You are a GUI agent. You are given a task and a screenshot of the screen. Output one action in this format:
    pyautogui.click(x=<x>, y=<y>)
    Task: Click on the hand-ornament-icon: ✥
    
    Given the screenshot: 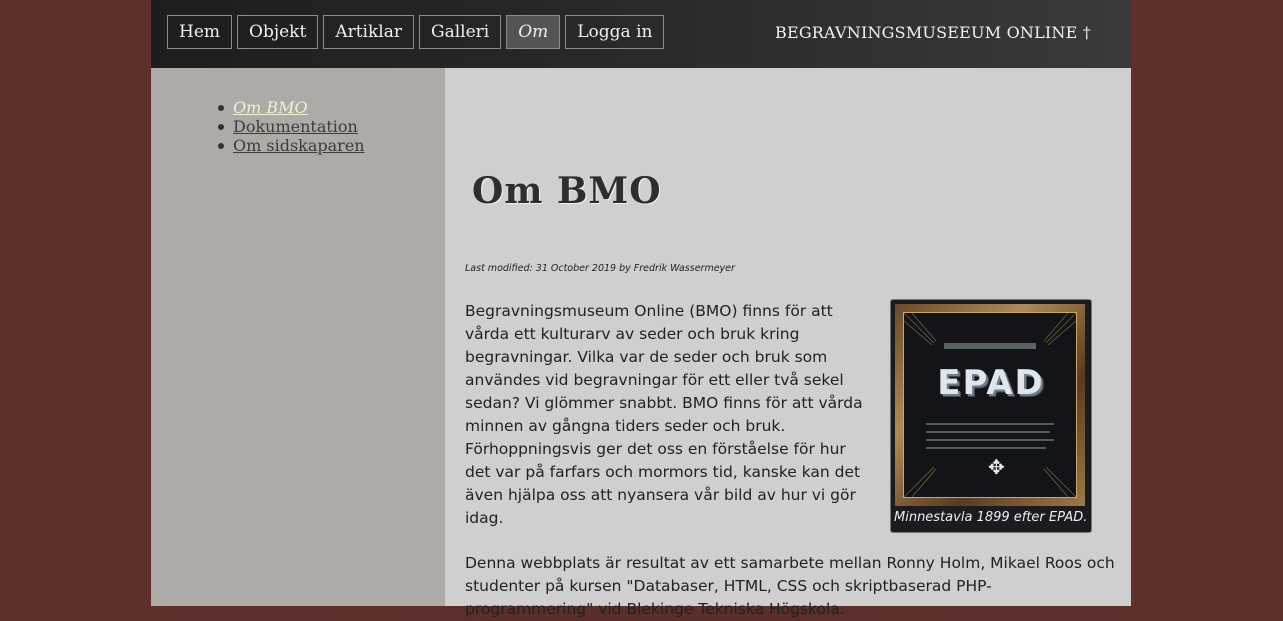 What is the action you would take?
    pyautogui.click(x=996, y=467)
    